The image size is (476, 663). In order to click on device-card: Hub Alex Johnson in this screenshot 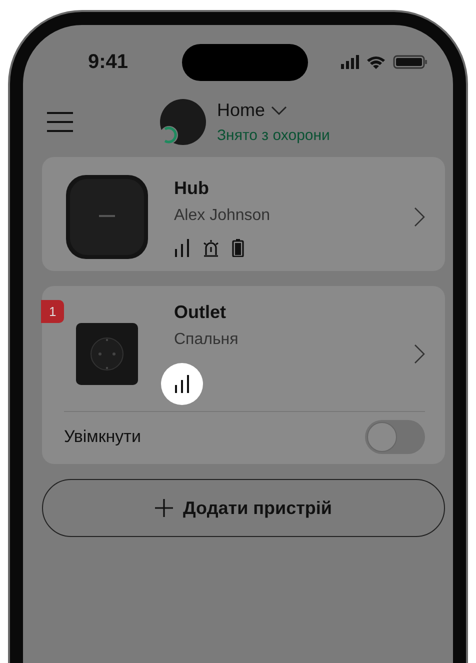, I will do `click(243, 214)`.